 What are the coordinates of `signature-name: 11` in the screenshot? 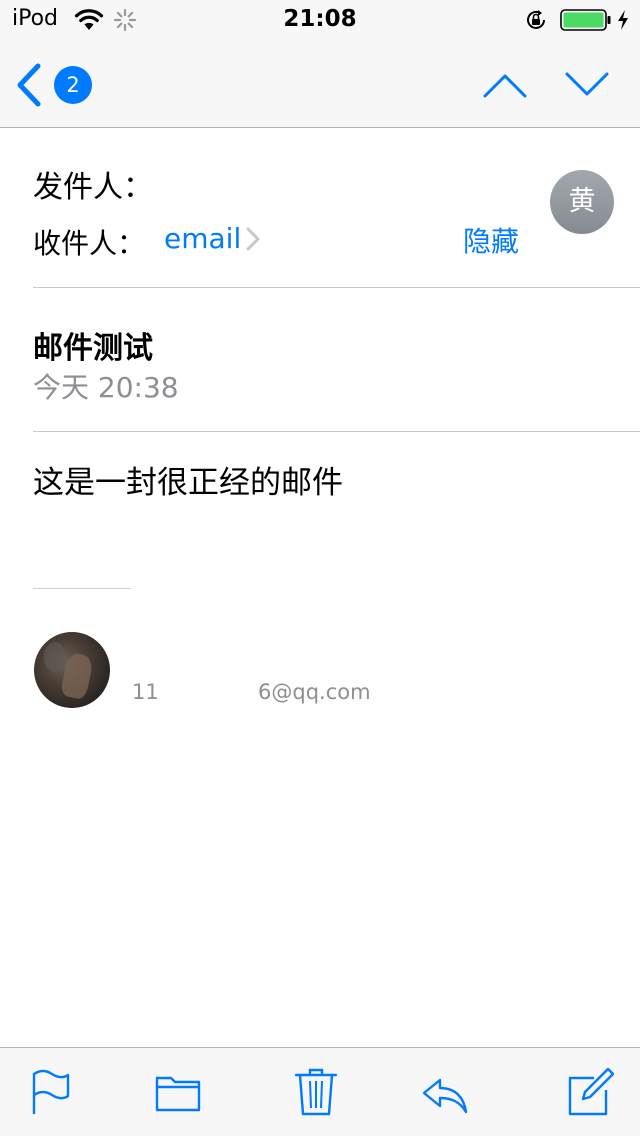 It's located at (145, 692).